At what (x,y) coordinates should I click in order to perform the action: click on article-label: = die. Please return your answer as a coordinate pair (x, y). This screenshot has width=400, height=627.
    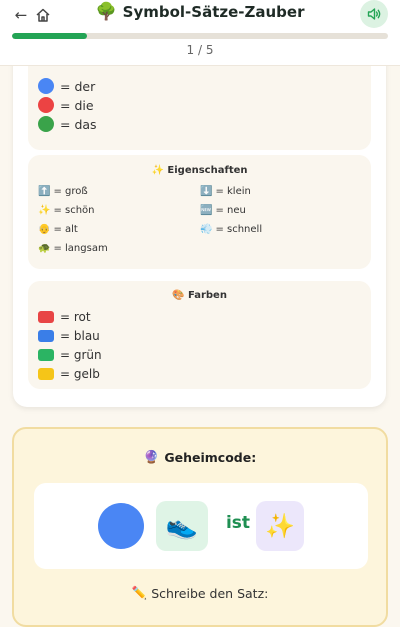
    Looking at the image, I should click on (77, 105).